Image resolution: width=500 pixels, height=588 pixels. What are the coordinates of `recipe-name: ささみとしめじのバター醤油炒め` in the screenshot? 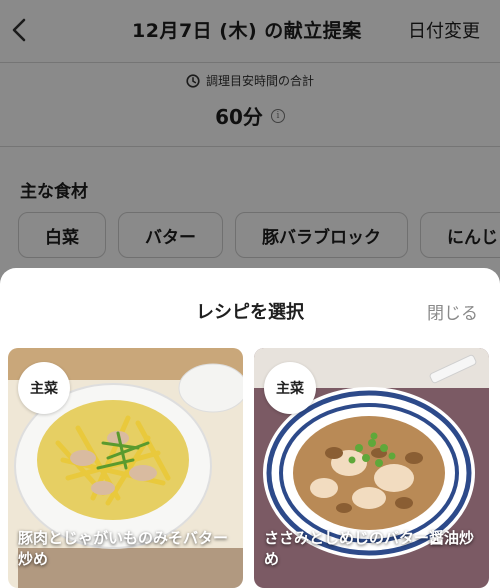 It's located at (369, 548).